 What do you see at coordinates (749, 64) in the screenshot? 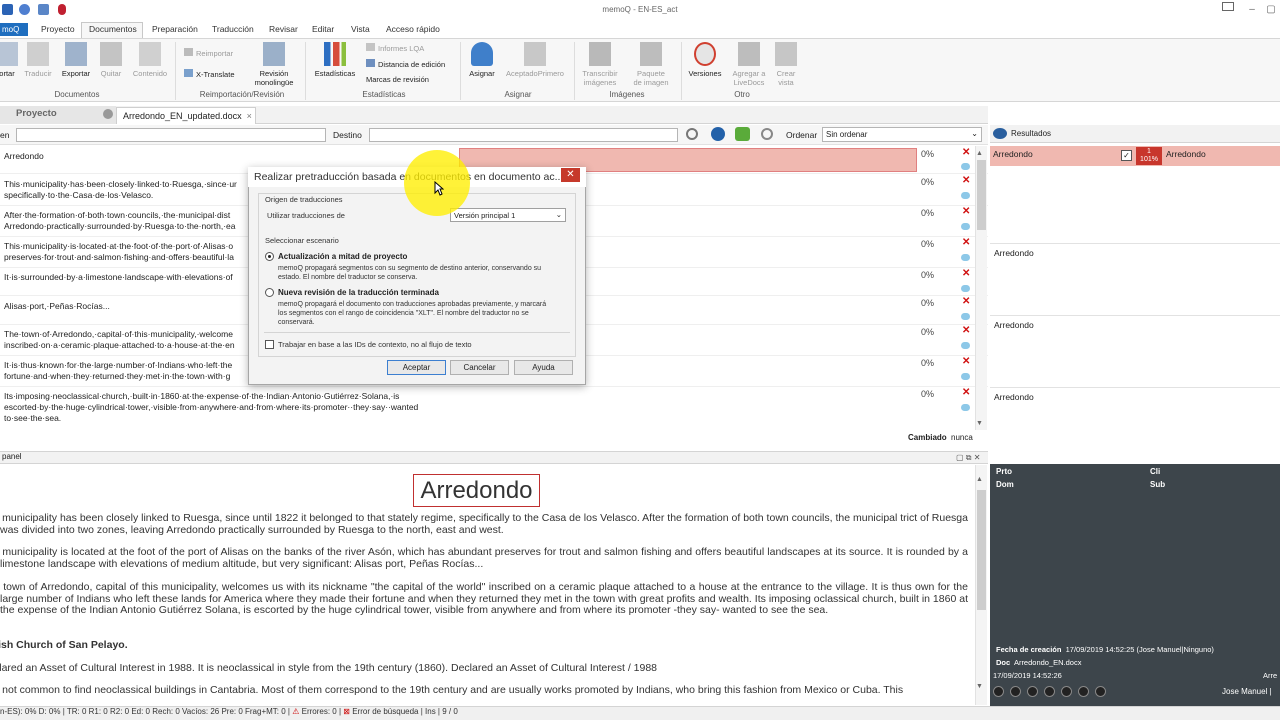
I see `agregar-livedocs-button: Agregar a LiveDocs` at bounding box center [749, 64].